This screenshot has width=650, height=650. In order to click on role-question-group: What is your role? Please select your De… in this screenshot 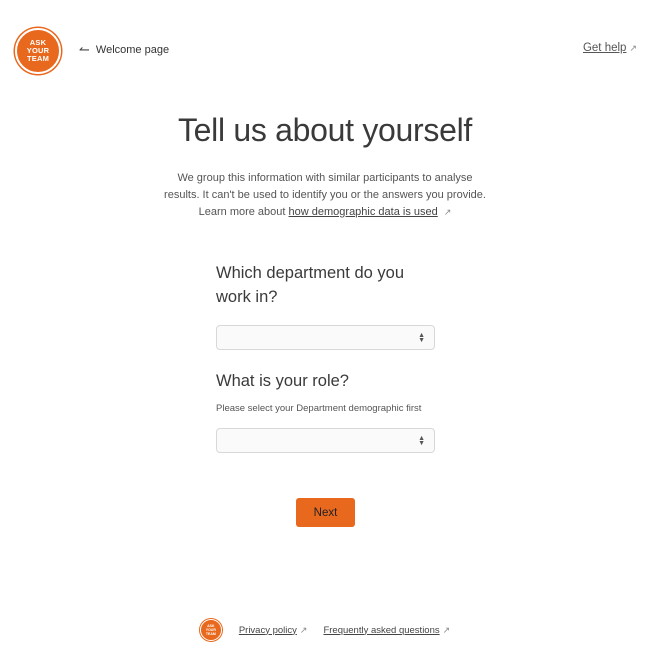, I will do `click(325, 411)`.